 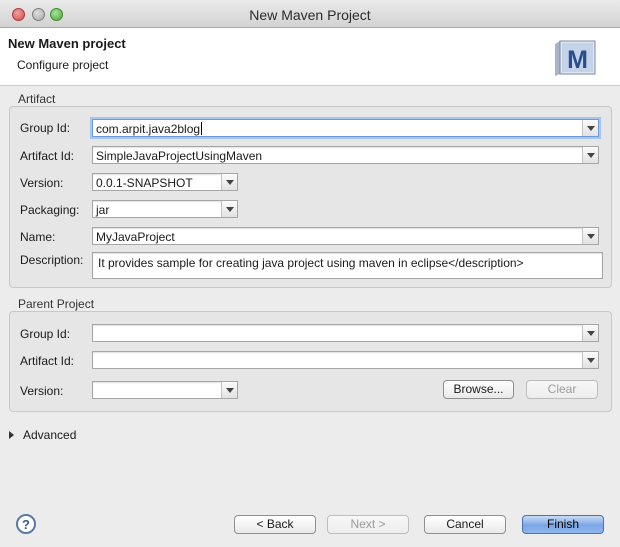 What do you see at coordinates (562, 389) in the screenshot?
I see `clear-button: Clear` at bounding box center [562, 389].